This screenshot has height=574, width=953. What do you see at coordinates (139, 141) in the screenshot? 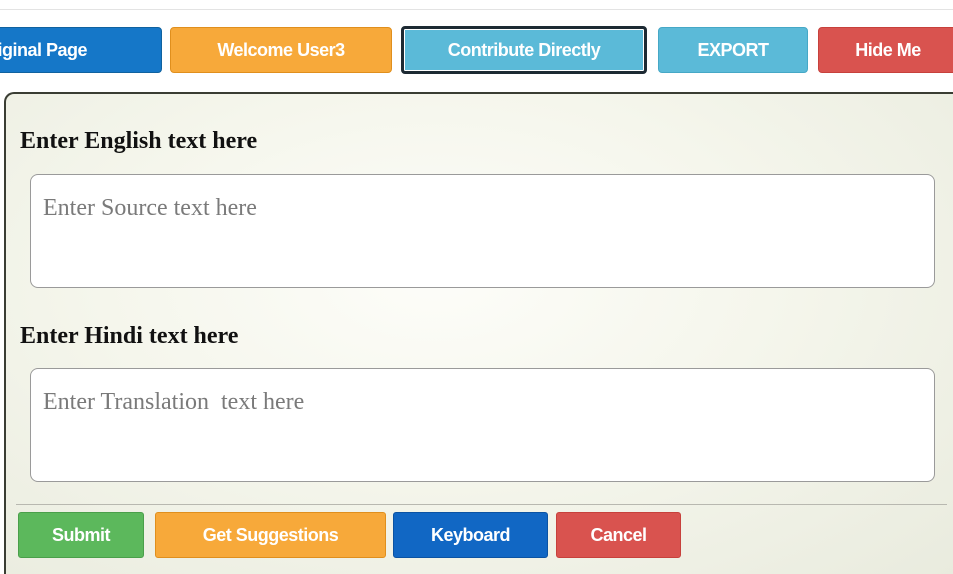
I see `english-text-label: Enter English text here` at bounding box center [139, 141].